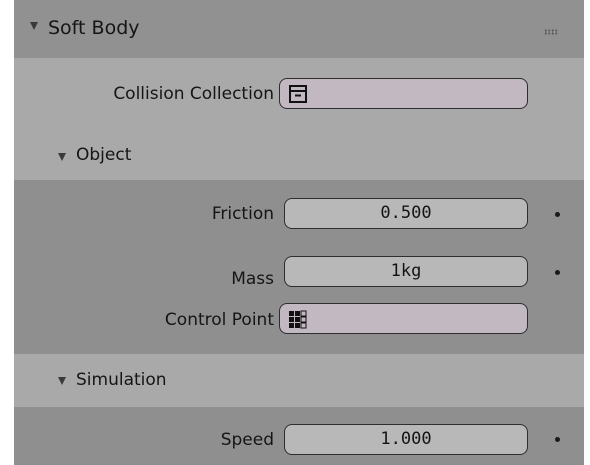 This screenshot has width=590, height=465. I want to click on friction-field: 0.500, so click(406, 213).